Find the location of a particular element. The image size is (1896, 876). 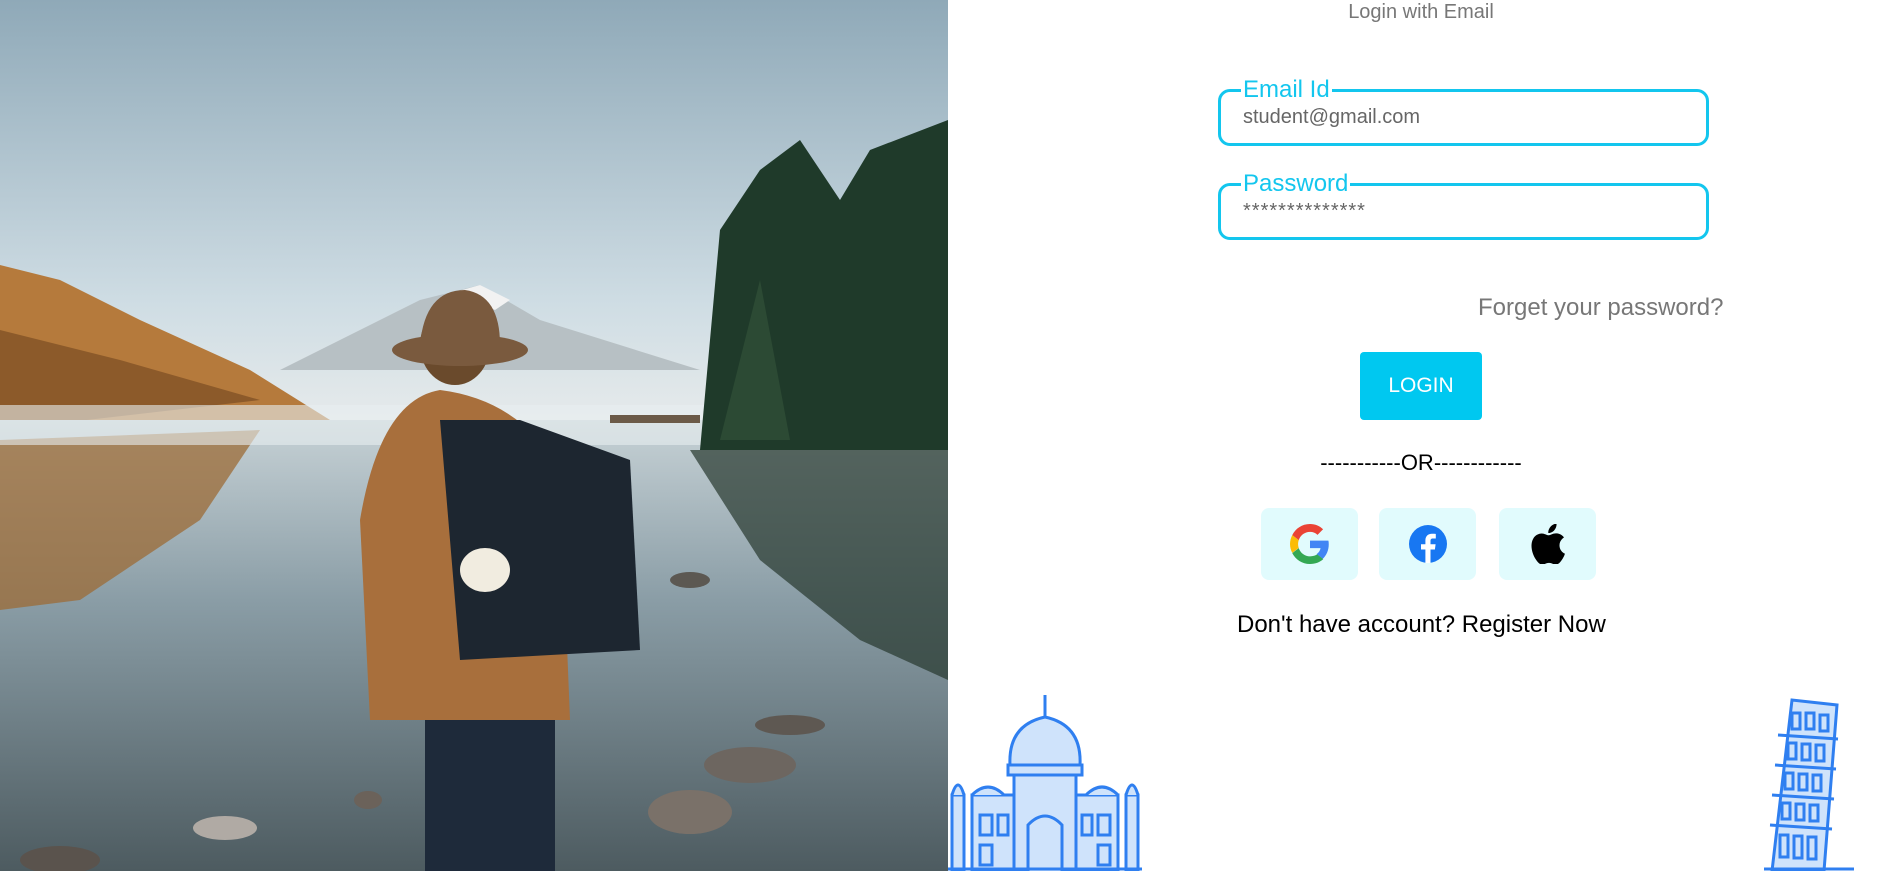

password-field: Password is located at coordinates (1463, 206).